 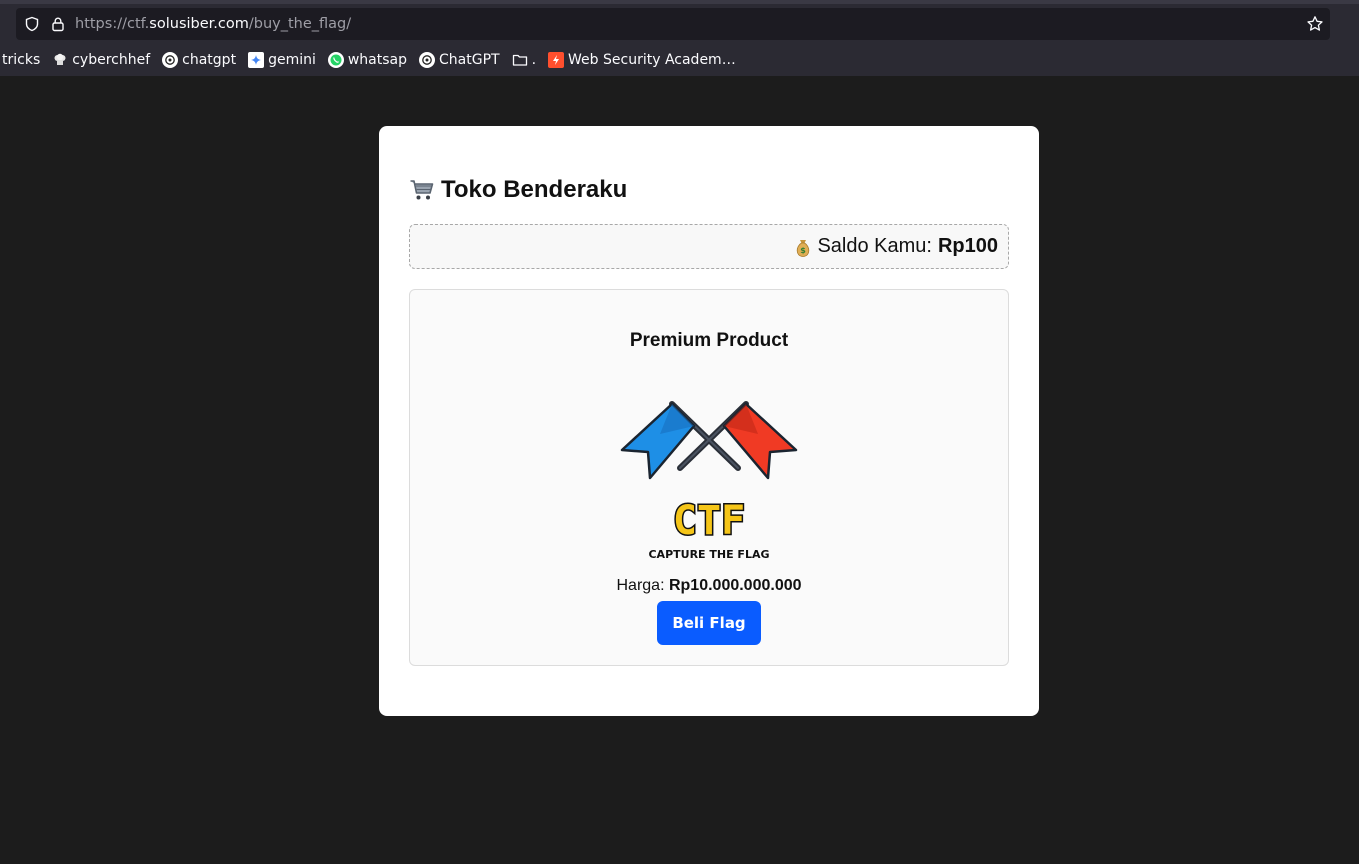 I want to click on buy-flag-button: Beli Flag, so click(x=709, y=623).